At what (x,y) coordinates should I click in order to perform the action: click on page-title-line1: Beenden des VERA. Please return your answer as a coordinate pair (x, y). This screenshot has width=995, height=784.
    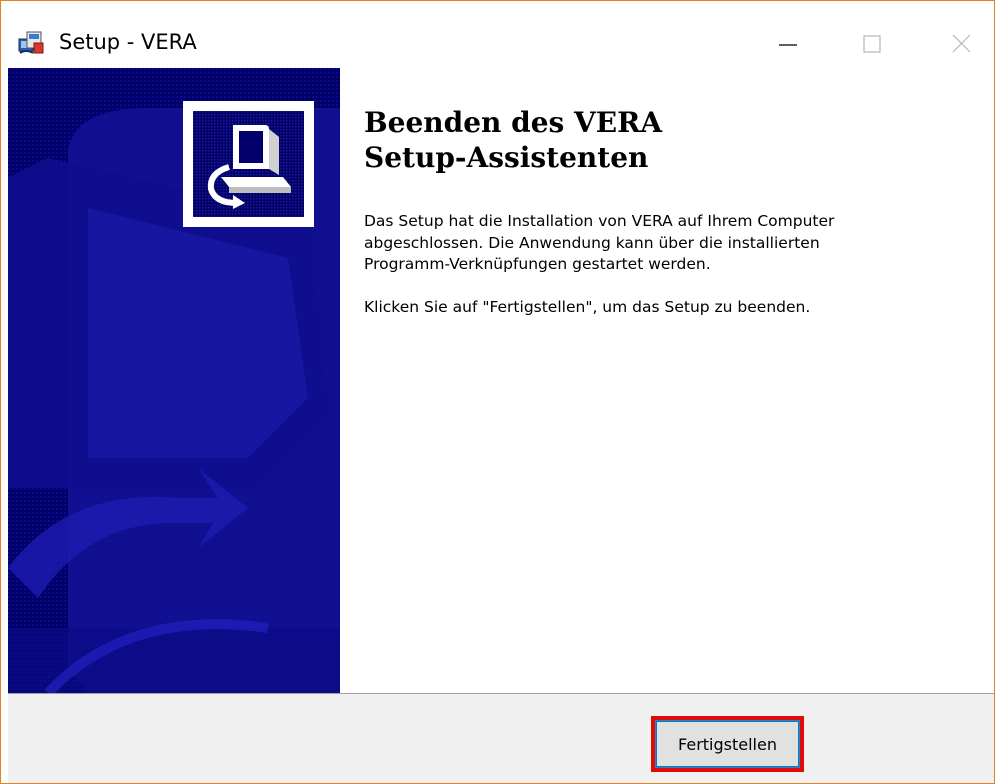
    Looking at the image, I should click on (513, 122).